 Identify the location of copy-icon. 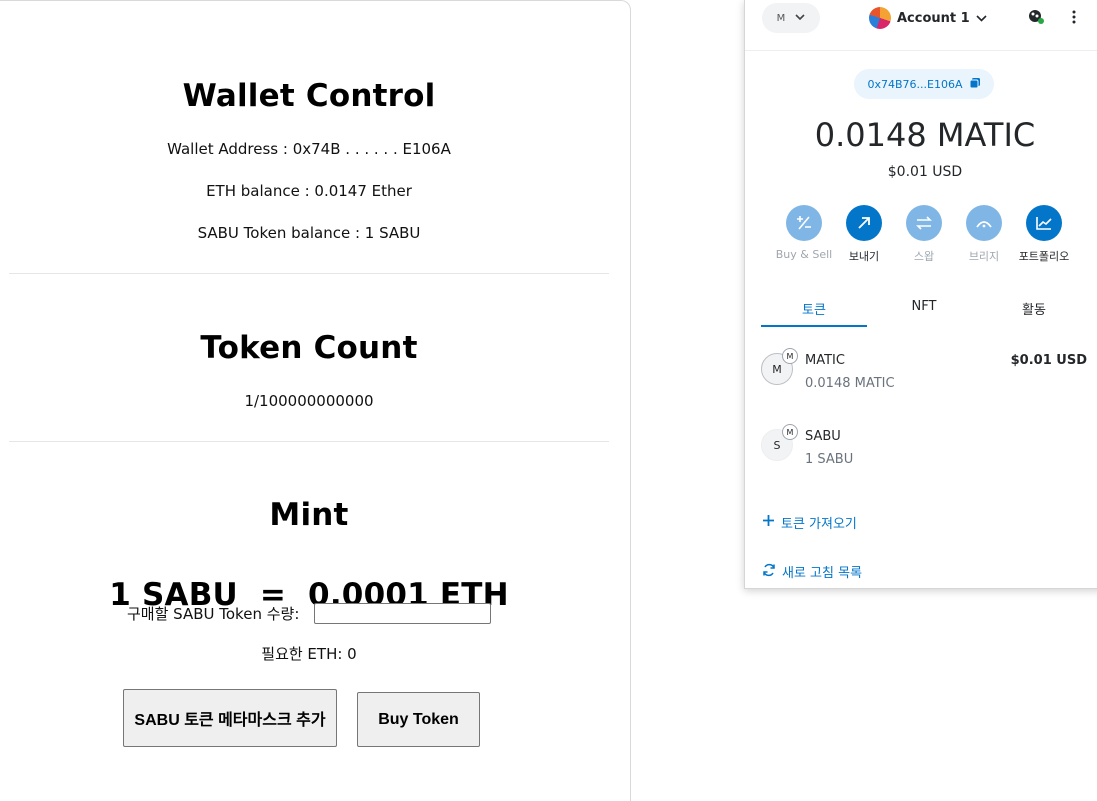
(975, 84).